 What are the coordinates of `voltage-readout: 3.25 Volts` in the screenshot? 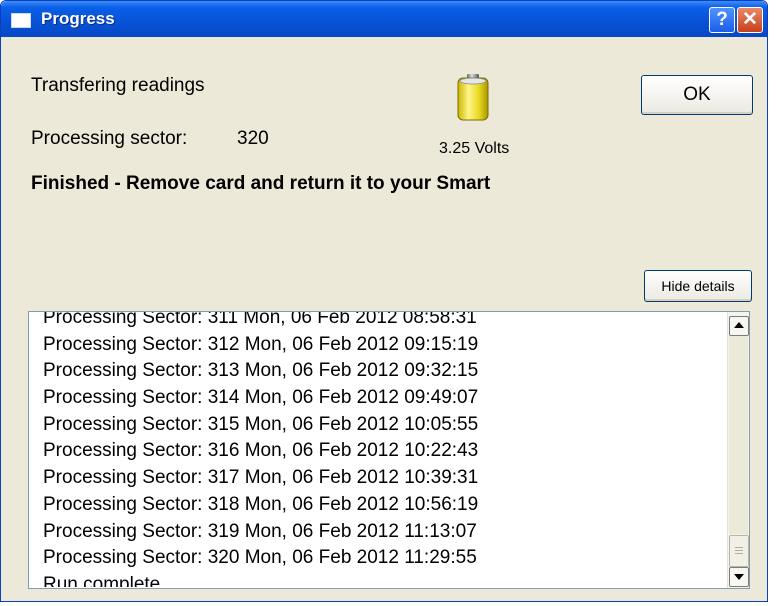 It's located at (474, 148).